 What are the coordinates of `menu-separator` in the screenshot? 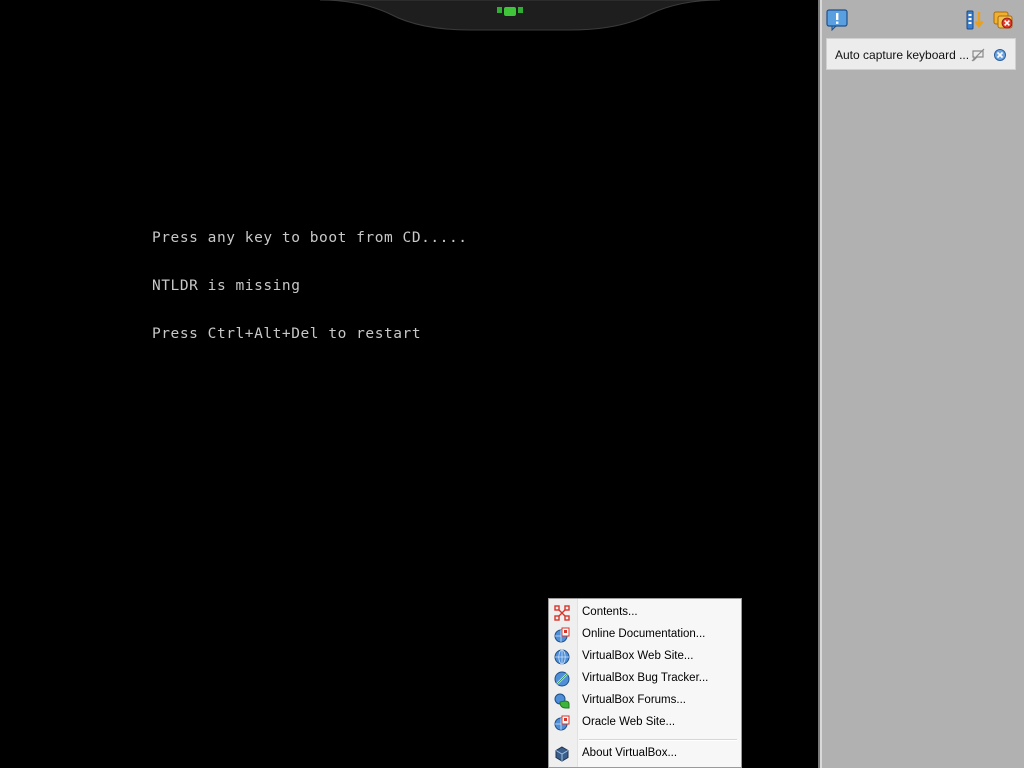 It's located at (658, 740).